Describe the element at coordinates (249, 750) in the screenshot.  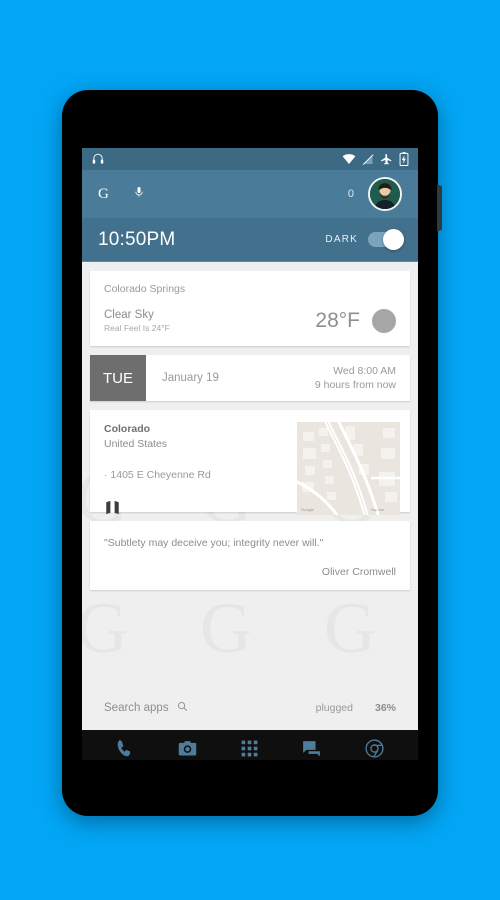
I see `app-drawer-icon` at that location.